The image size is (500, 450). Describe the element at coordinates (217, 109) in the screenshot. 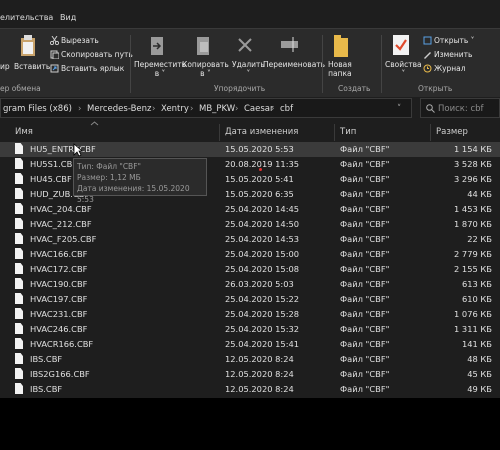

I see `breadcrumb-mb-pkw: MB_PKW` at that location.